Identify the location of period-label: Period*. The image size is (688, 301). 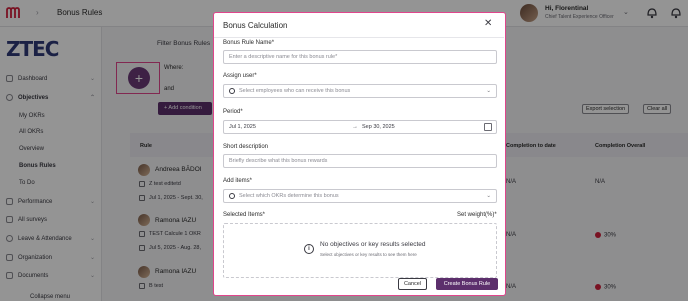
(233, 112).